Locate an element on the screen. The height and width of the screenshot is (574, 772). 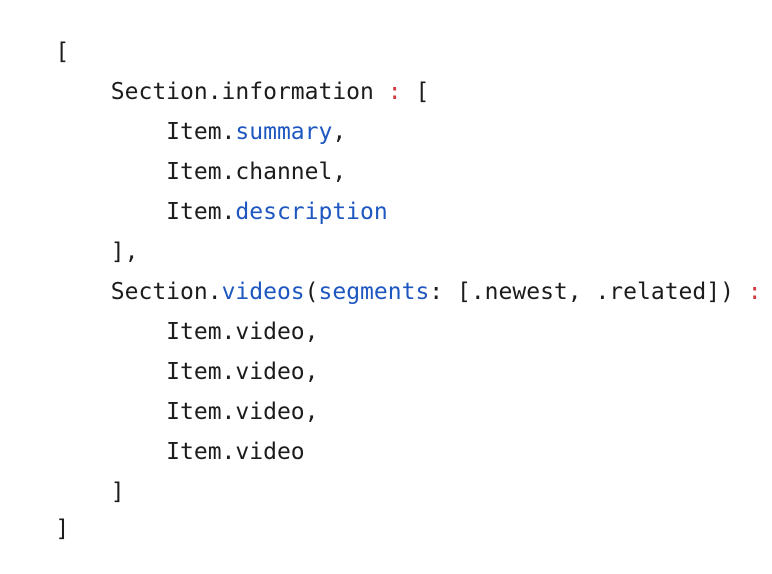
code-line: ], is located at coordinates (69, 236).